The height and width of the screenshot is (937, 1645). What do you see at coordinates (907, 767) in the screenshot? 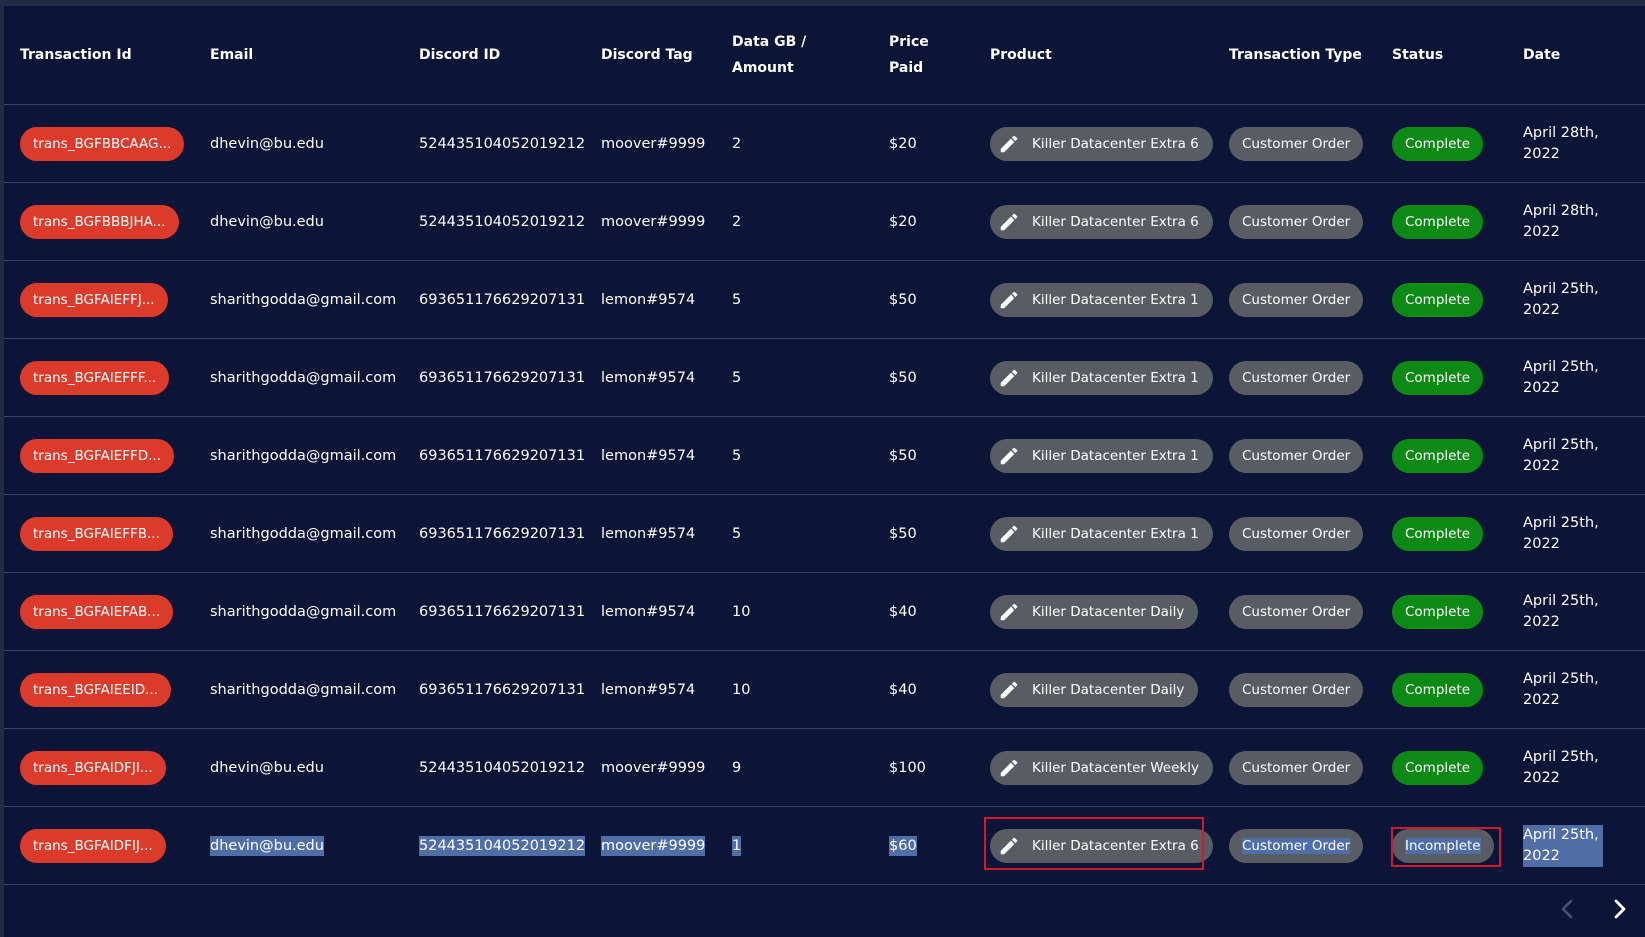
I see `price-cell: $100` at bounding box center [907, 767].